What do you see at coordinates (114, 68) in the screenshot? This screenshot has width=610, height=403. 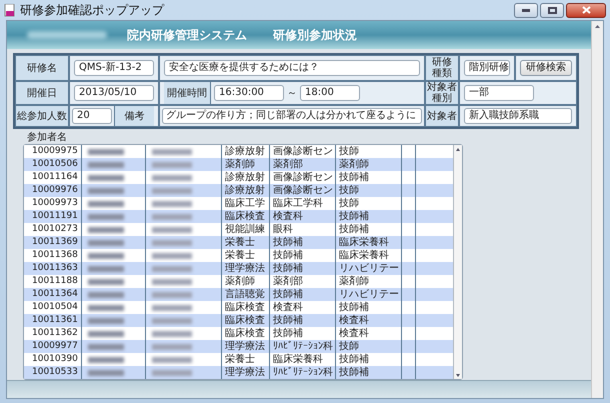 I see `text-field: QMS-新-13-2` at bounding box center [114, 68].